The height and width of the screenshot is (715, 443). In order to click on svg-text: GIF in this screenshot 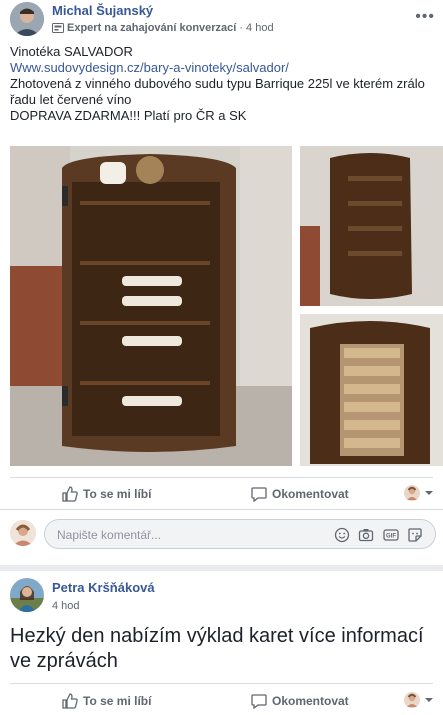, I will do `click(391, 537)`.